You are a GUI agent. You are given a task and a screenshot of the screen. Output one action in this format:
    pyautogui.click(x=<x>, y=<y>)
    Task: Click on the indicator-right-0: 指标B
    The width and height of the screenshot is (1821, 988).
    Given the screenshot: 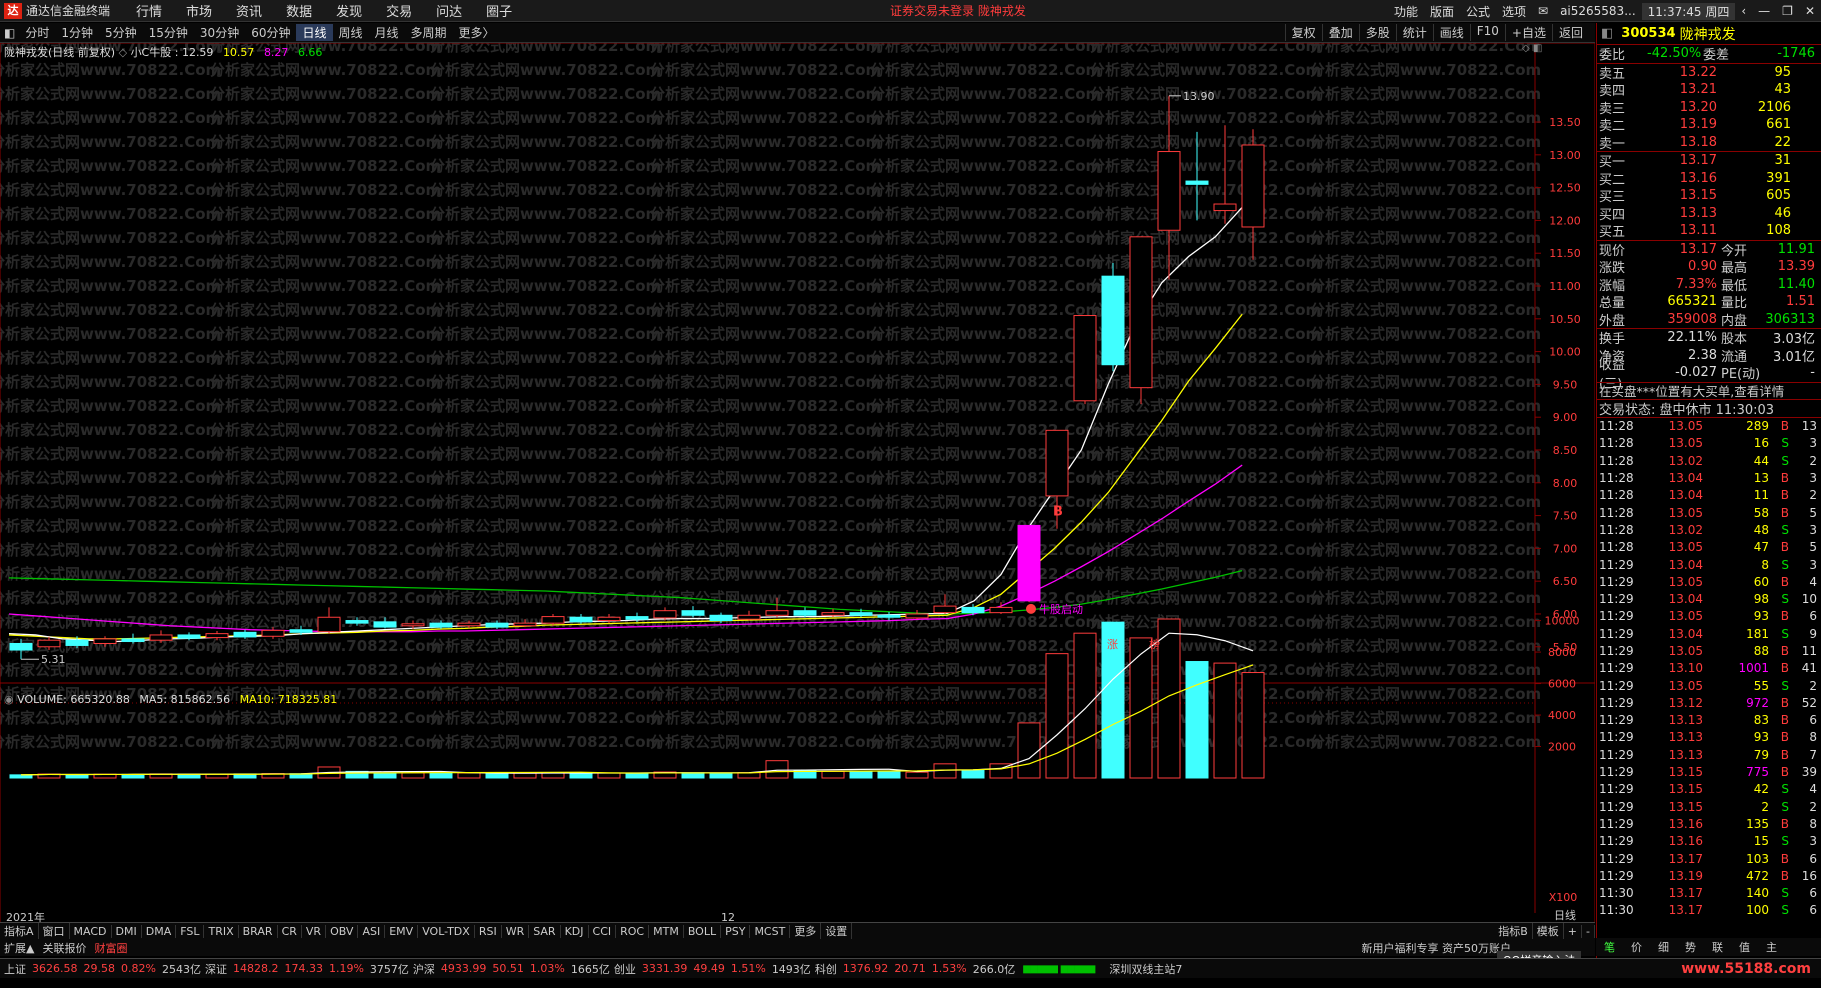 What is the action you would take?
    pyautogui.click(x=1513, y=931)
    